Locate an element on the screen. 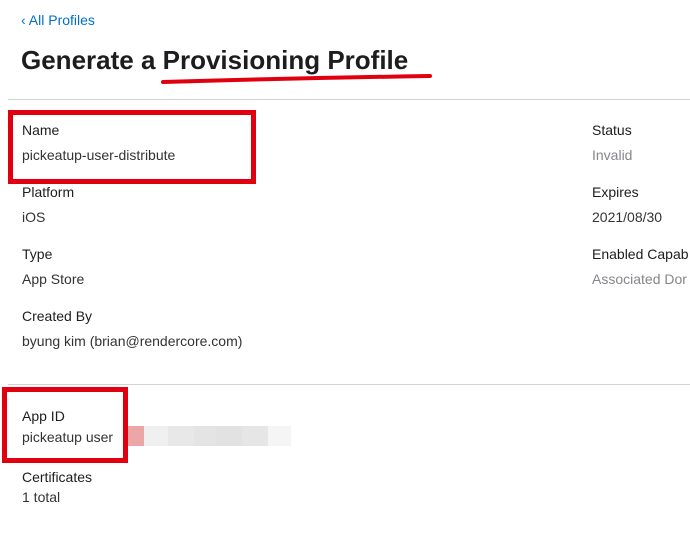  annotation-box-app-id is located at coordinates (65, 425).